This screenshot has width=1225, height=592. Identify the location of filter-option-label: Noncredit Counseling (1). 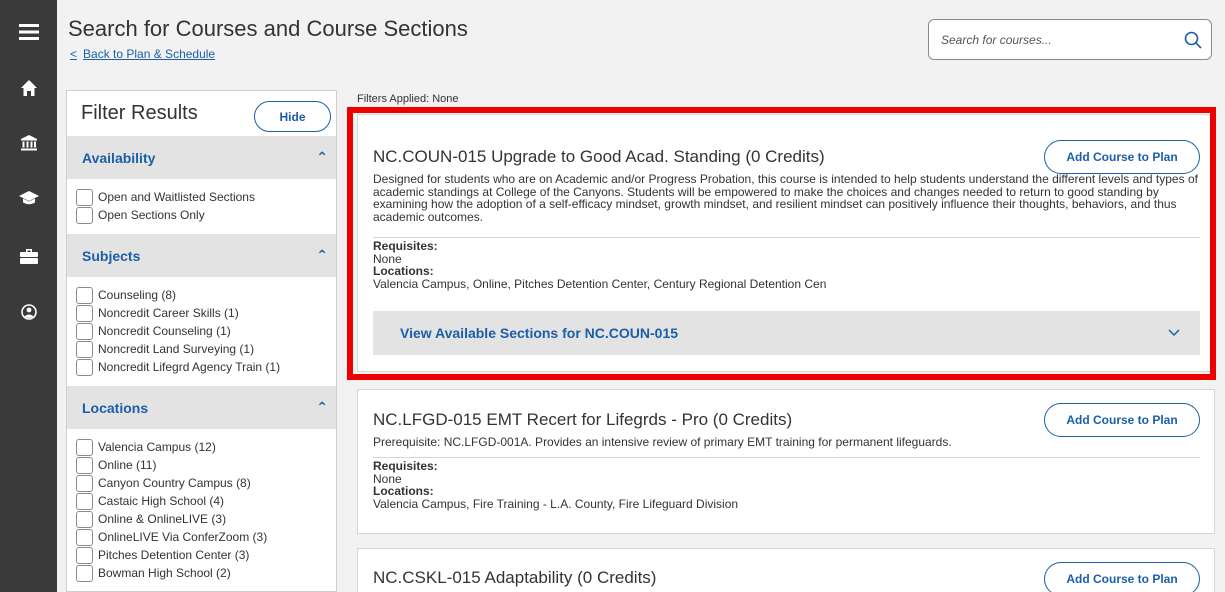
(164, 331).